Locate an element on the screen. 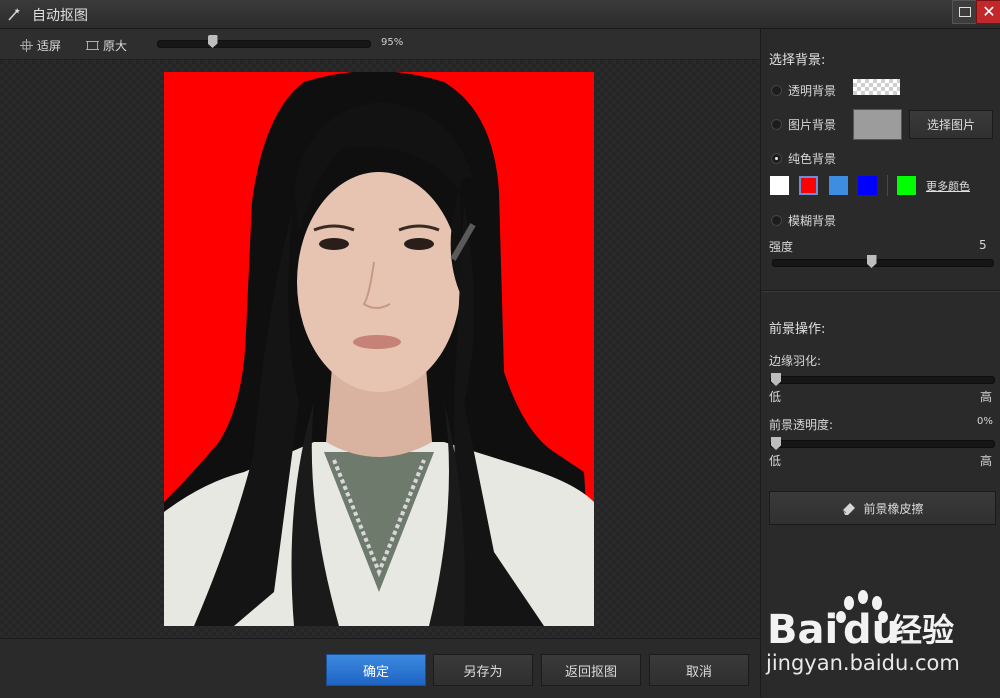 The width and height of the screenshot is (1000, 698). foreground-section-title: 前景操作: is located at coordinates (797, 329).